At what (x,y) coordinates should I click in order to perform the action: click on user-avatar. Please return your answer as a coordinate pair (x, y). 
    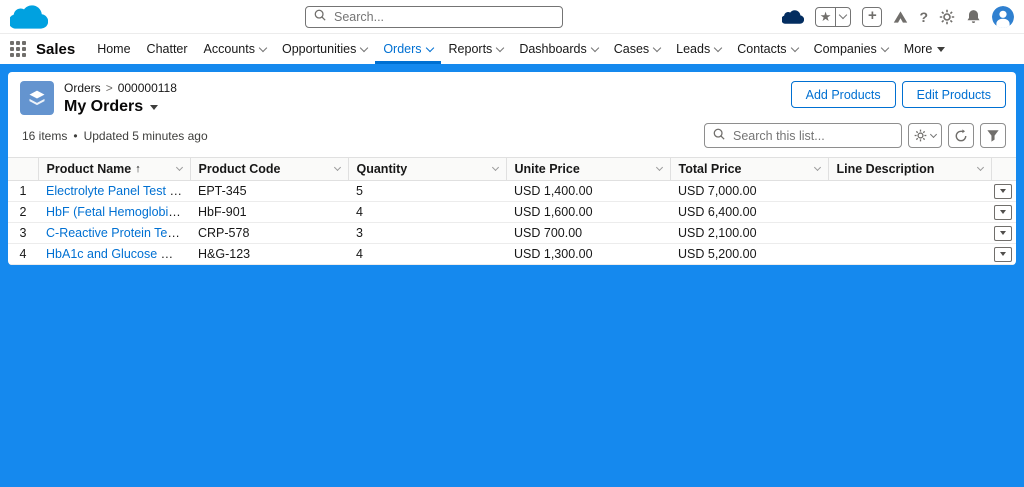
    Looking at the image, I should click on (1003, 16).